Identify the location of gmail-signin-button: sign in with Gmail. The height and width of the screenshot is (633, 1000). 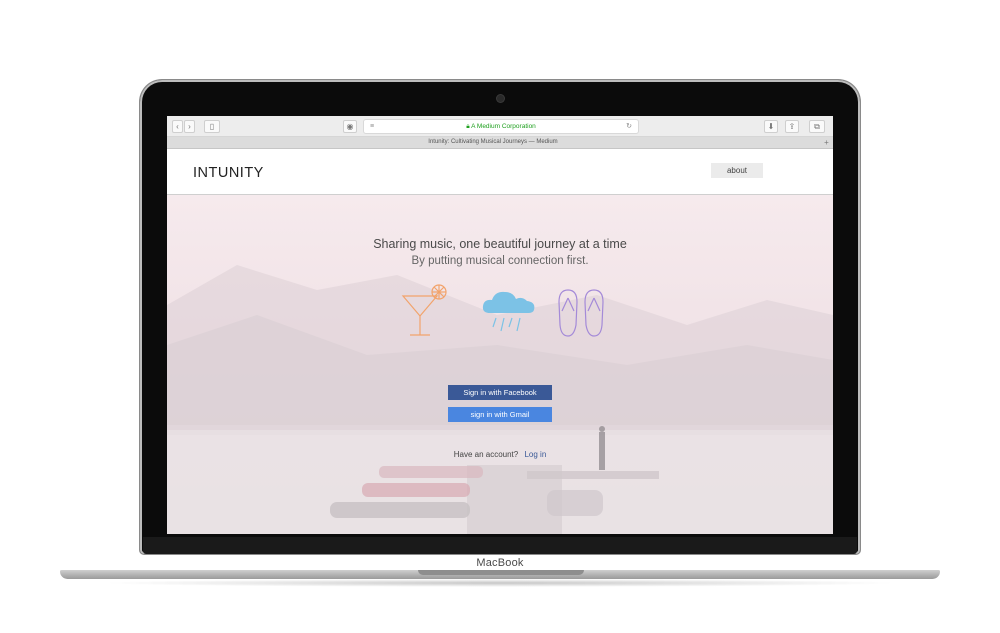
(500, 414).